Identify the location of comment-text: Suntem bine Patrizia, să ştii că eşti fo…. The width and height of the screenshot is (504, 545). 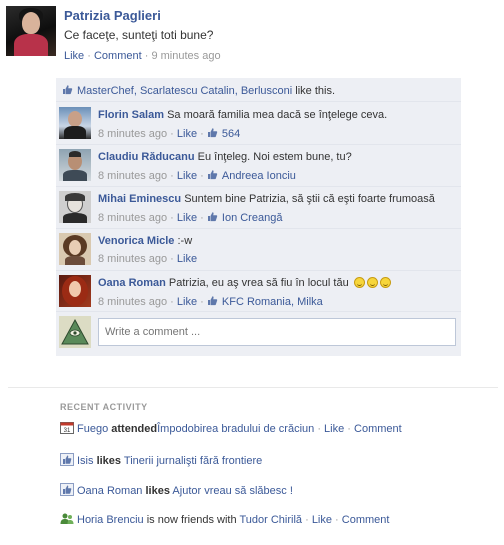
(309, 199).